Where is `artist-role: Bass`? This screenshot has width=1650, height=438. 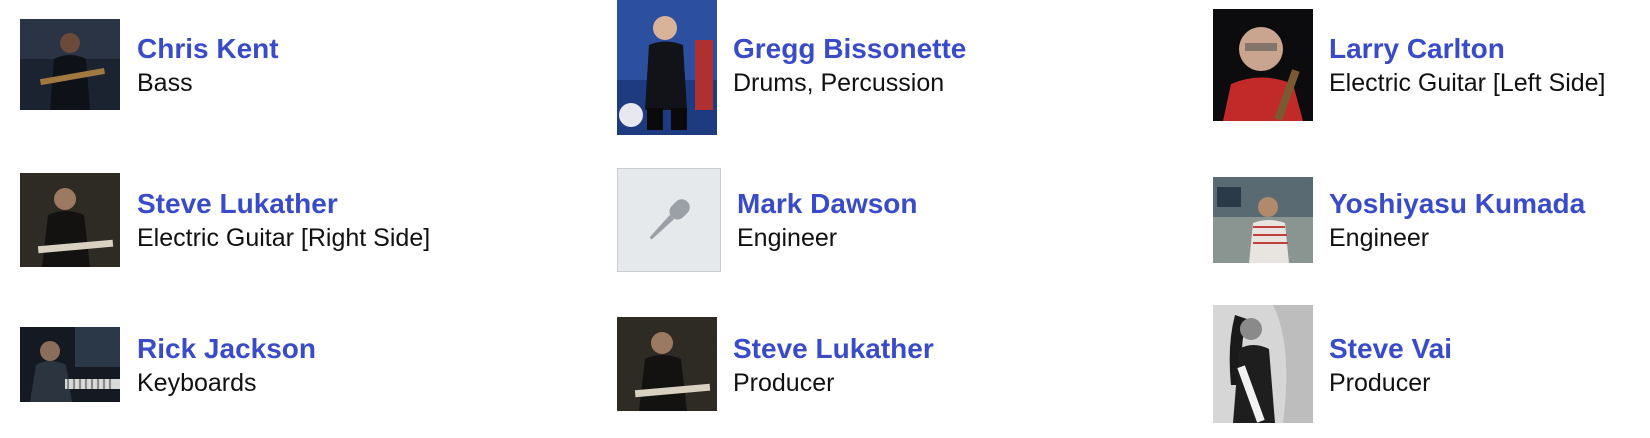
artist-role: Bass is located at coordinates (165, 83).